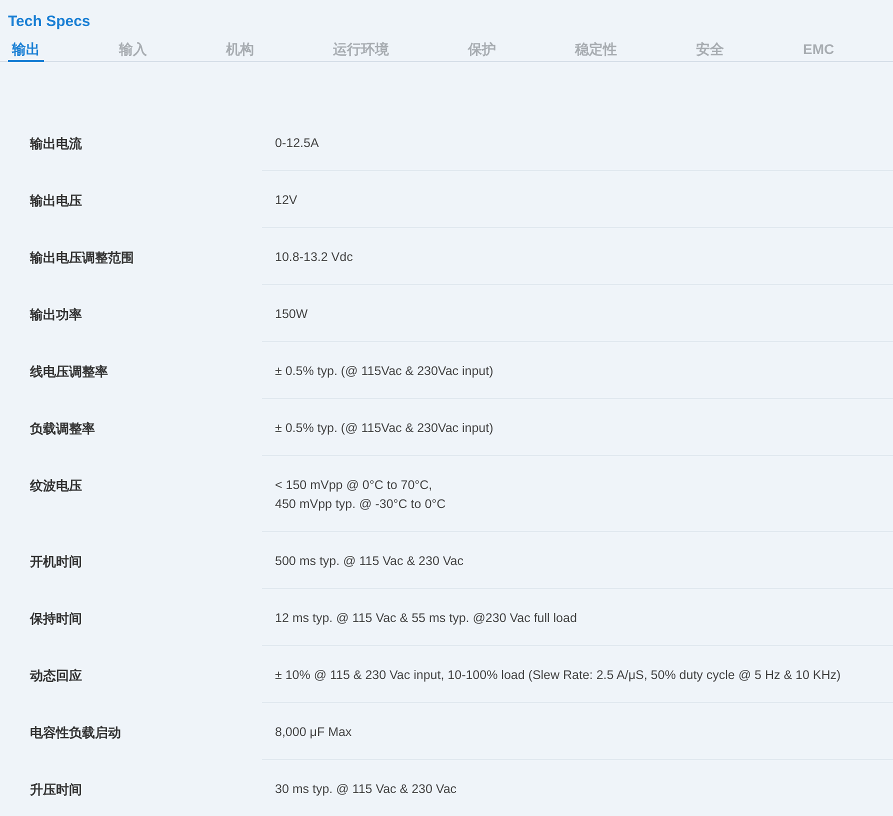 This screenshot has width=893, height=816. I want to click on spec-name: 负载调整率, so click(62, 429).